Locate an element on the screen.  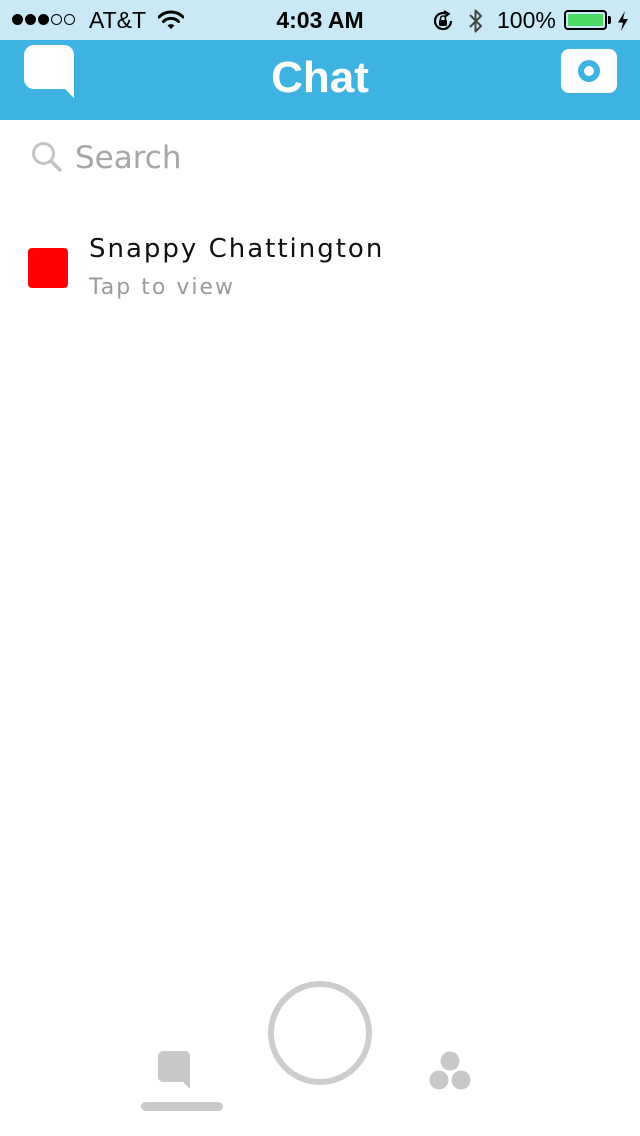
battery-percentage: 100% is located at coordinates (526, 20).